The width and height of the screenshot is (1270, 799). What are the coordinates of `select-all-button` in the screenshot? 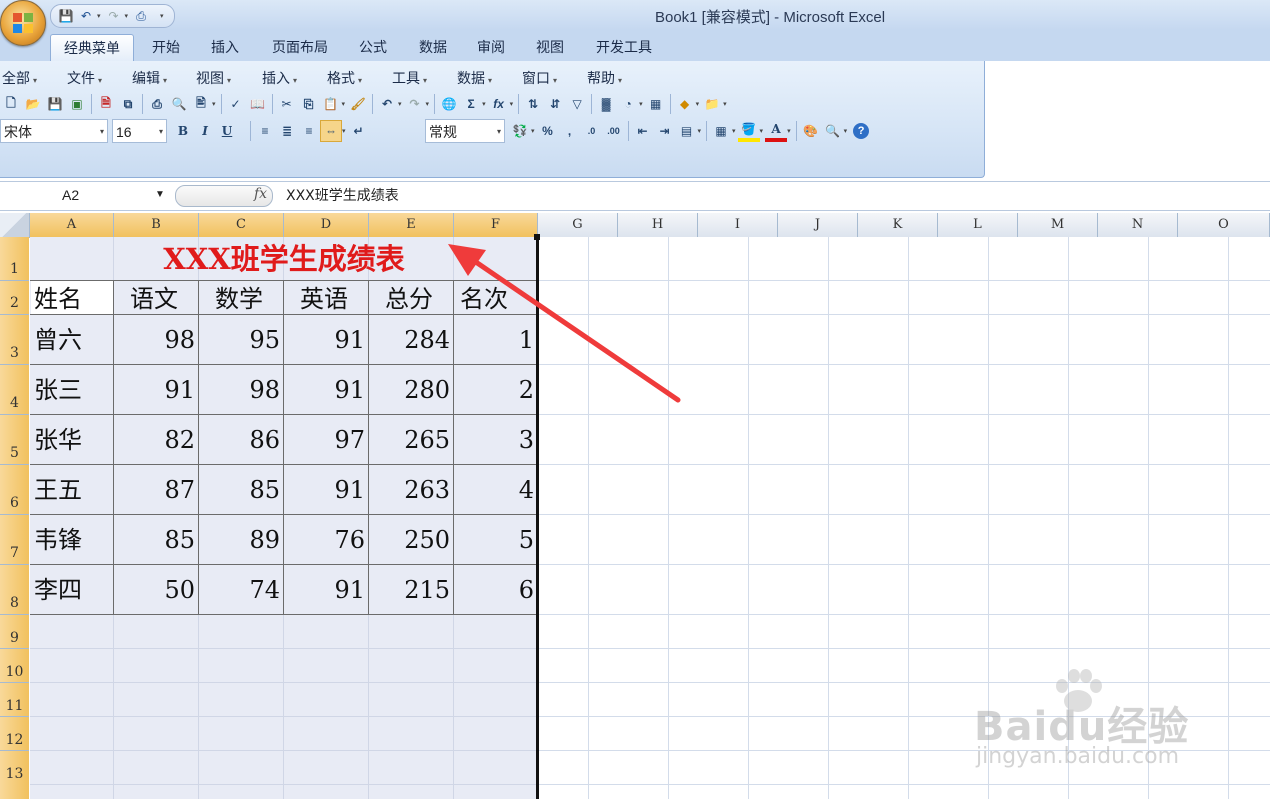 It's located at (15, 225).